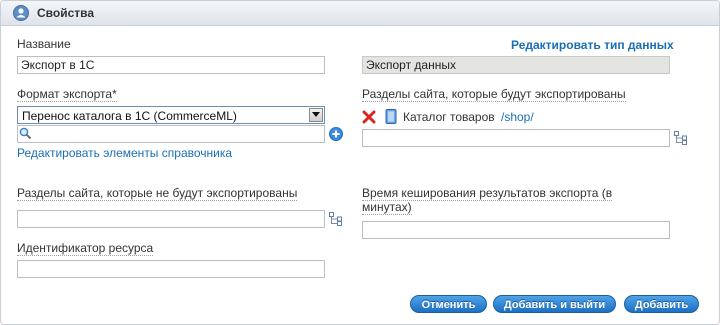 Image resolution: width=720 pixels, height=325 pixels. Describe the element at coordinates (360, 13) in the screenshot. I see `panel-header: Свойства` at that location.